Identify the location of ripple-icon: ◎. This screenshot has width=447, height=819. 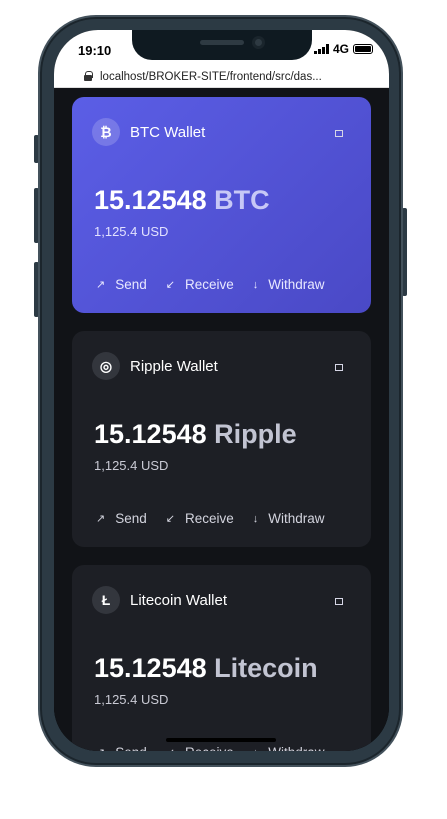
(106, 366).